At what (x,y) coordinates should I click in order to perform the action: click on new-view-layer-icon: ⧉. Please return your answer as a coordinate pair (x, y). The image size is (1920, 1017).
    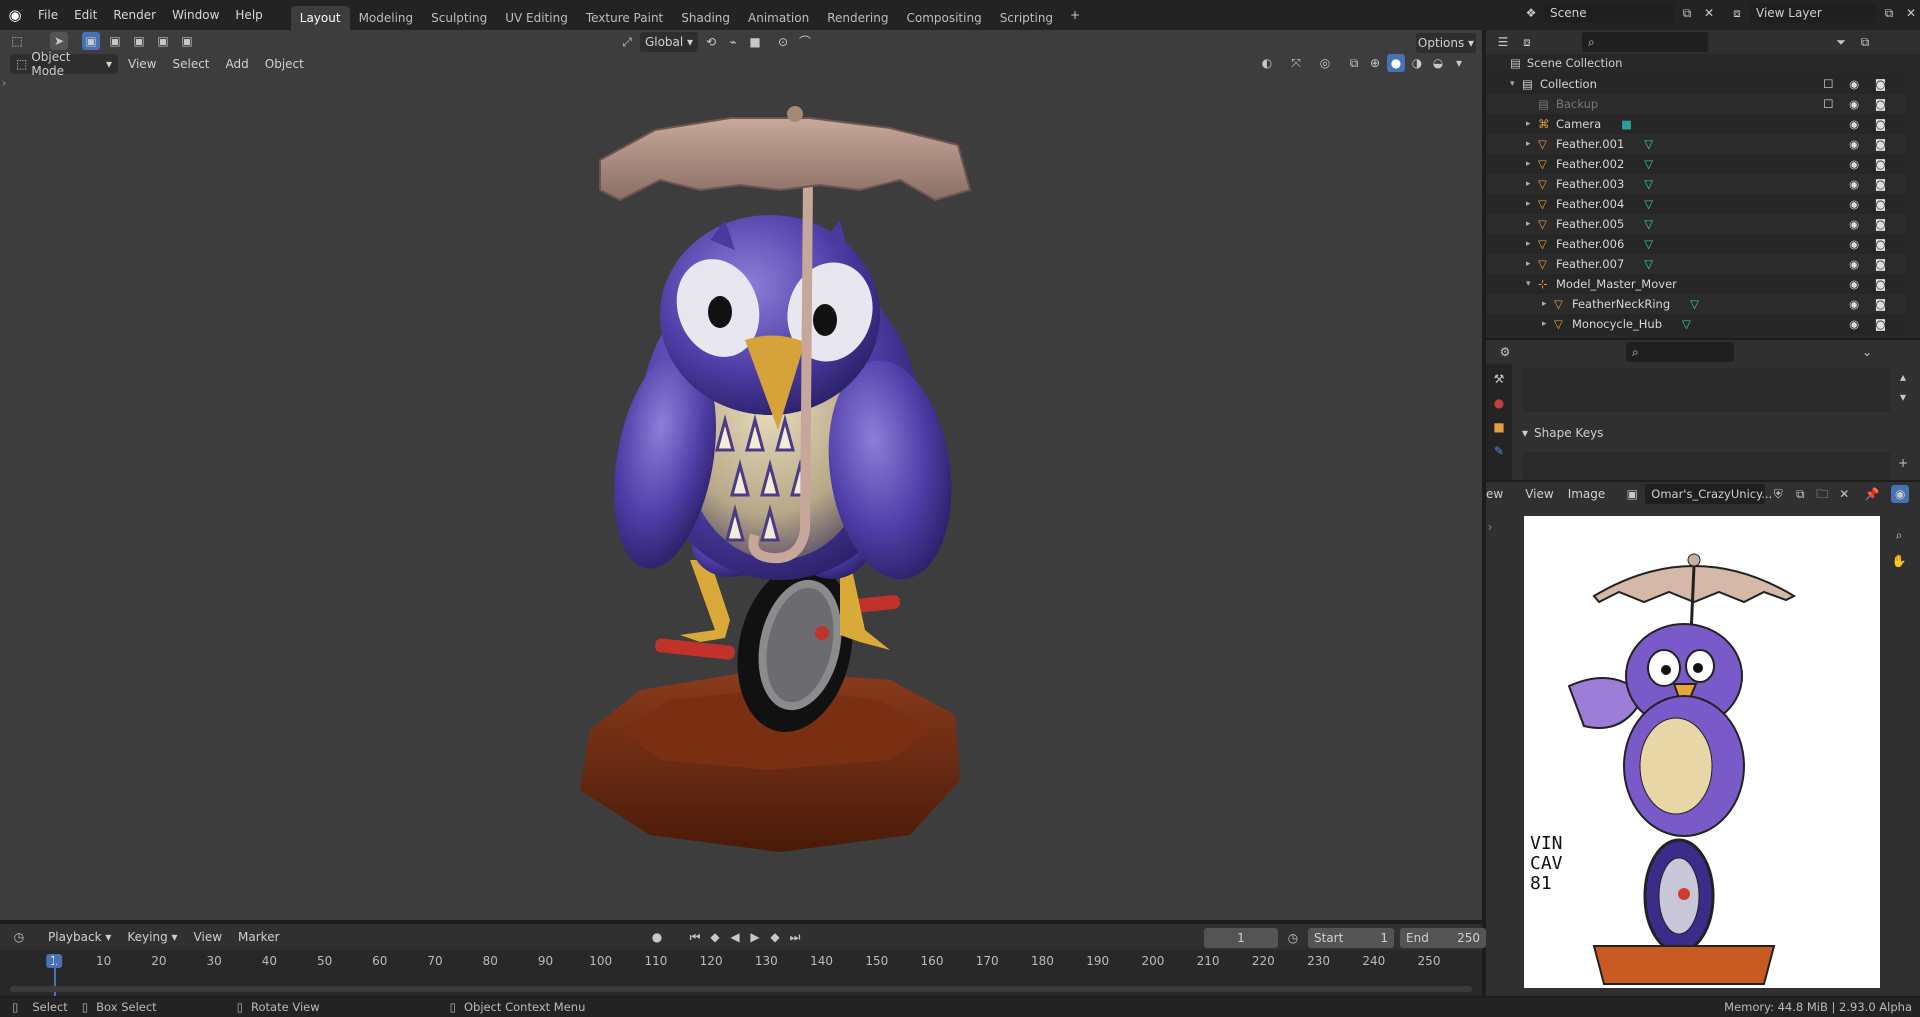
    Looking at the image, I should click on (1889, 13).